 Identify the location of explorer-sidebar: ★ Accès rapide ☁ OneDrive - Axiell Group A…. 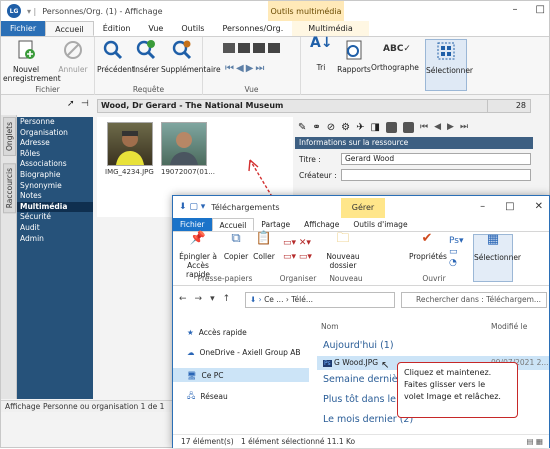
(242, 374).